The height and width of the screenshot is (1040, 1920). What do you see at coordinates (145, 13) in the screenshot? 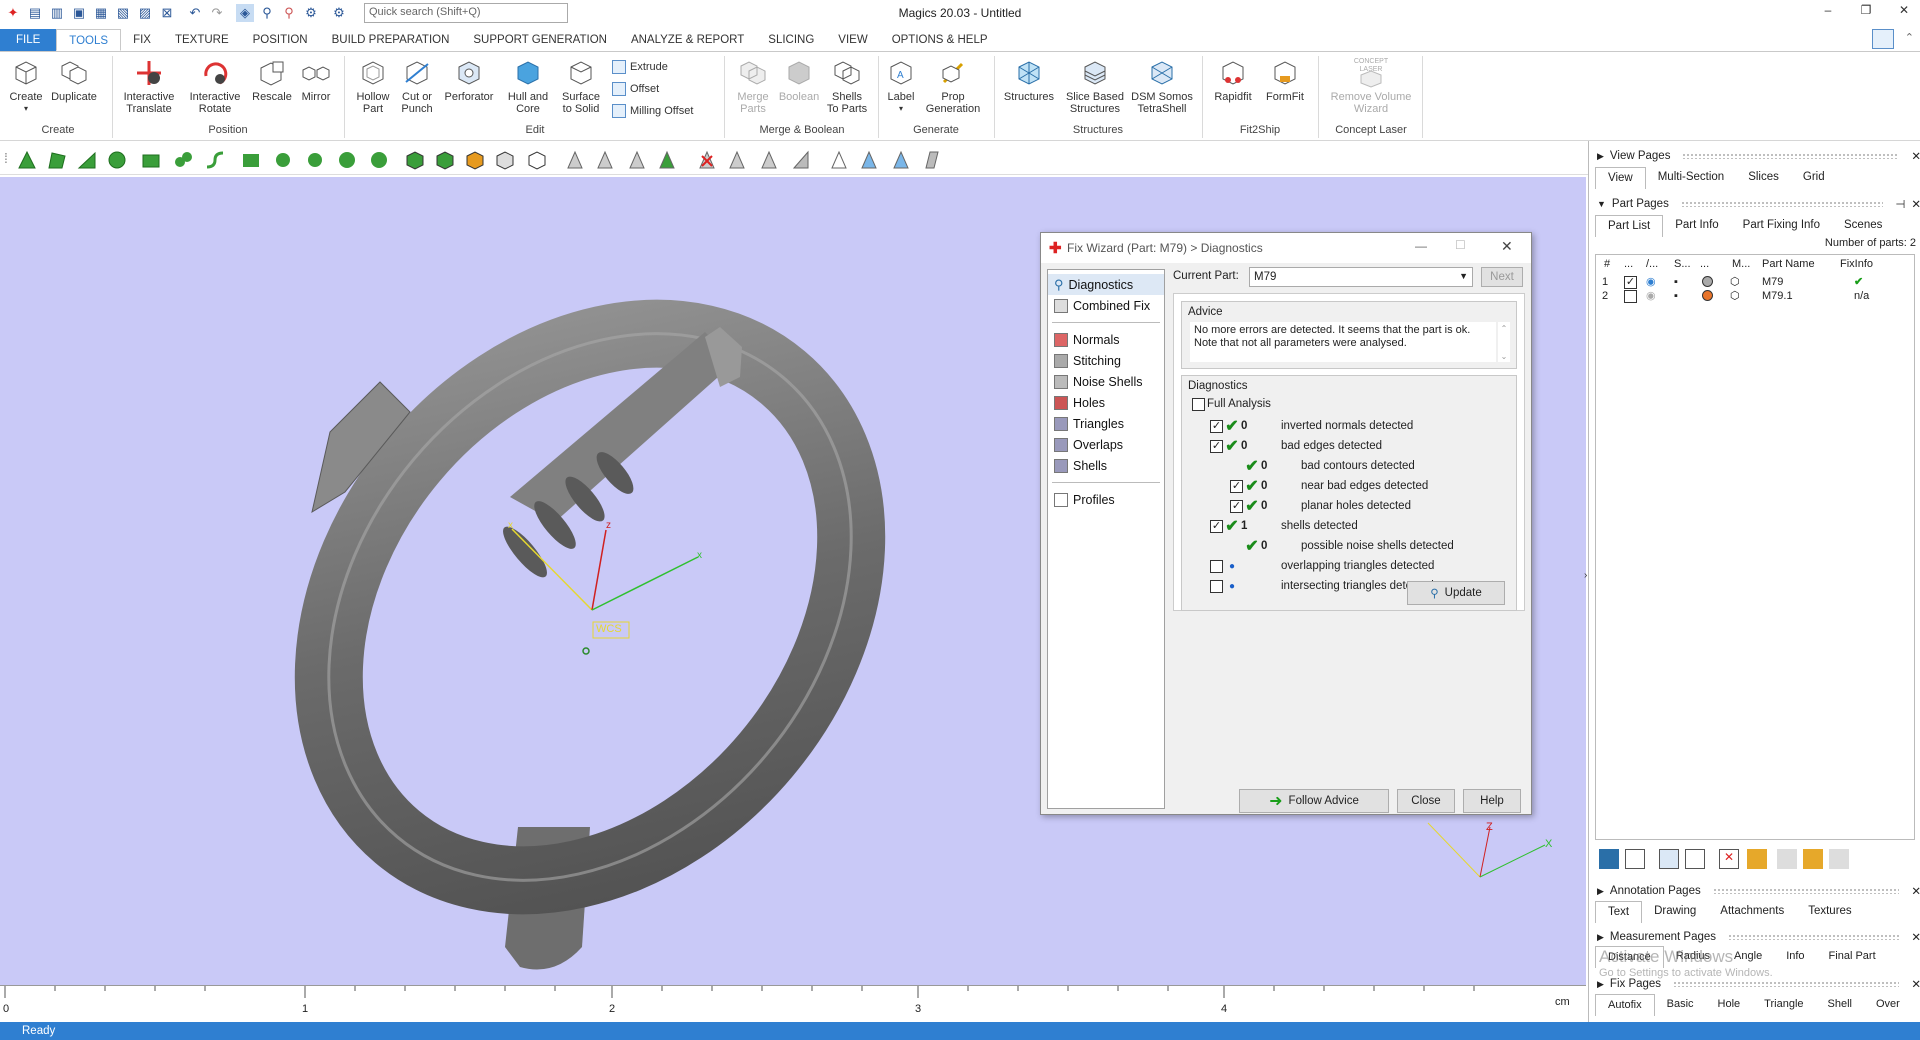
I see `save-as-icon: ▨` at bounding box center [145, 13].